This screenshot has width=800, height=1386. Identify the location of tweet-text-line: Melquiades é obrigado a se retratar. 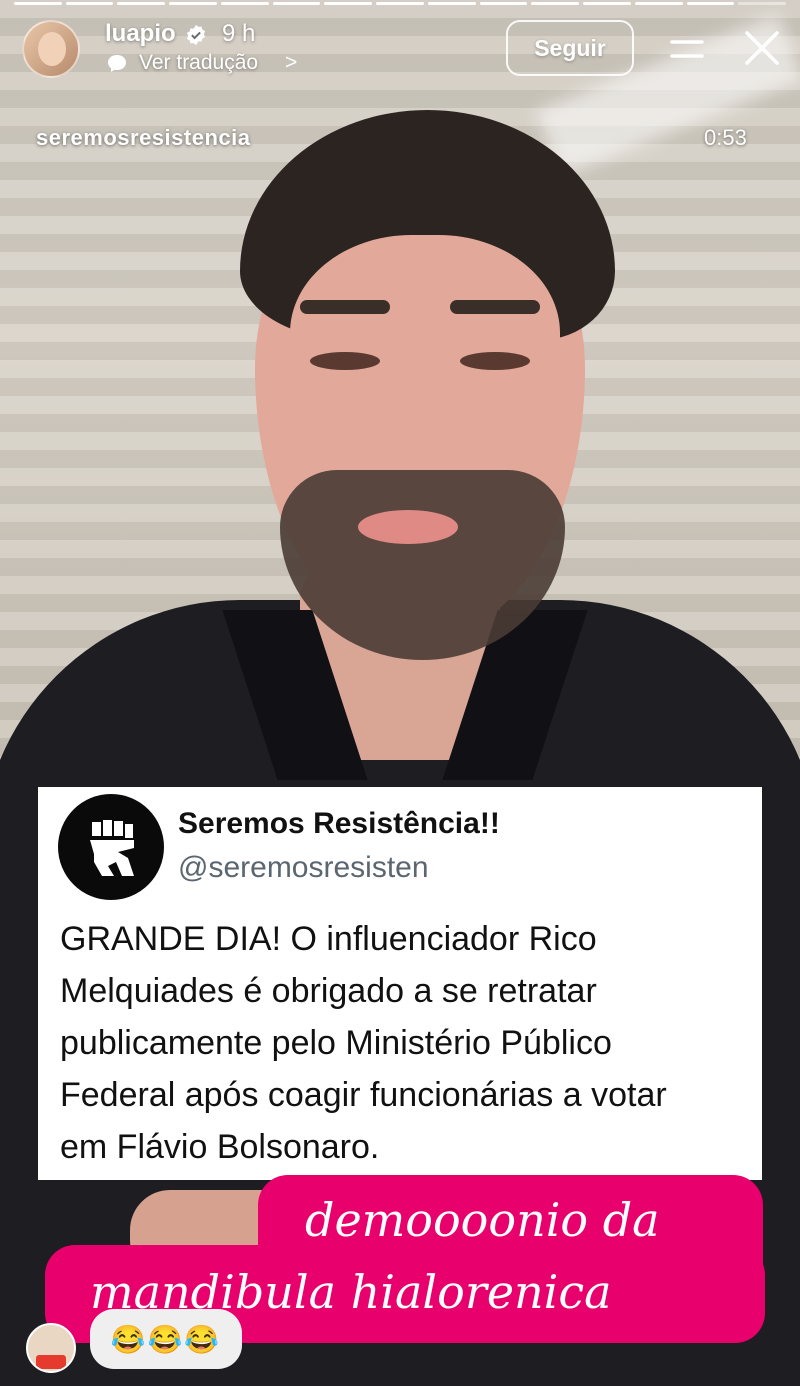
(328, 991).